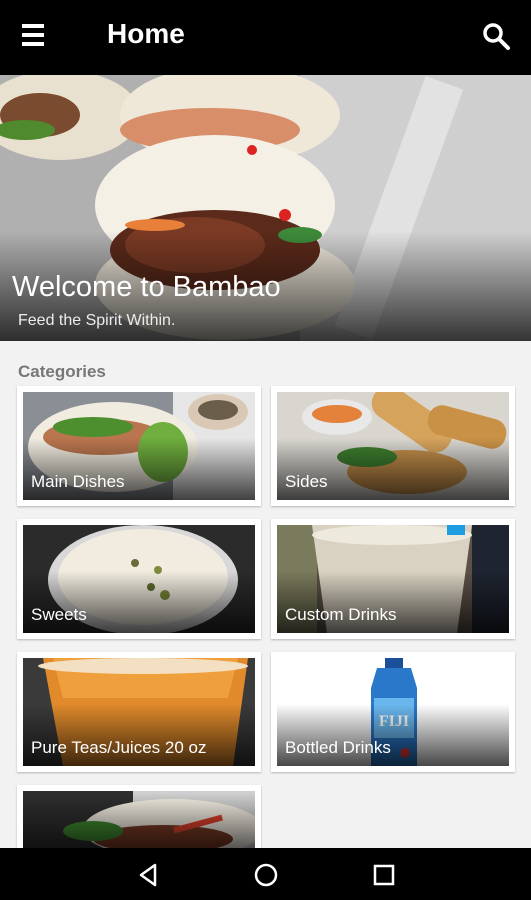 Image resolution: width=531 pixels, height=900 pixels. What do you see at coordinates (146, 287) in the screenshot?
I see `hero-title: Welcome to Bambao` at bounding box center [146, 287].